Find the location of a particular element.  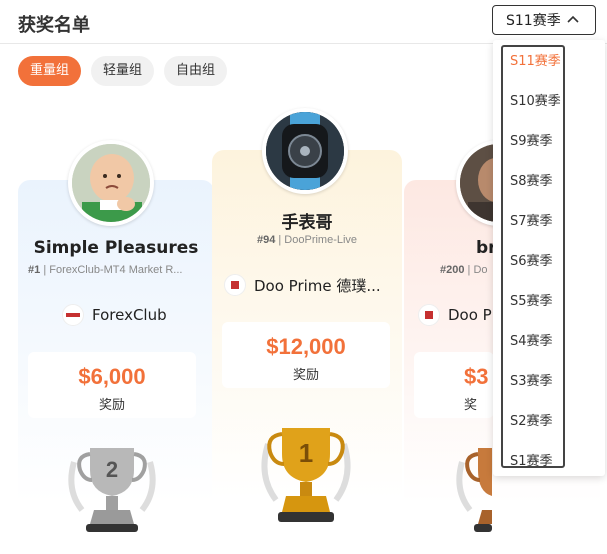

prize-amount: $12,000 is located at coordinates (306, 346).